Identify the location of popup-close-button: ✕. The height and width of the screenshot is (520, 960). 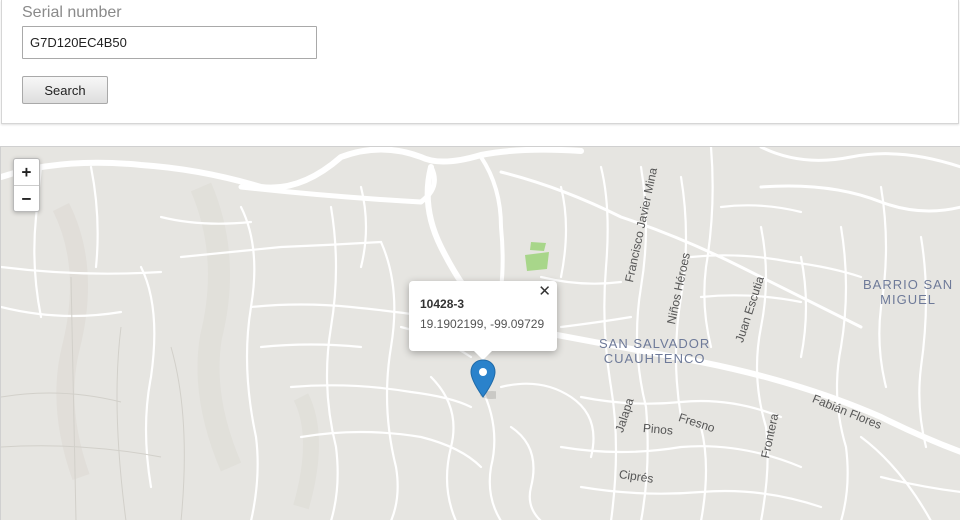
(544, 291).